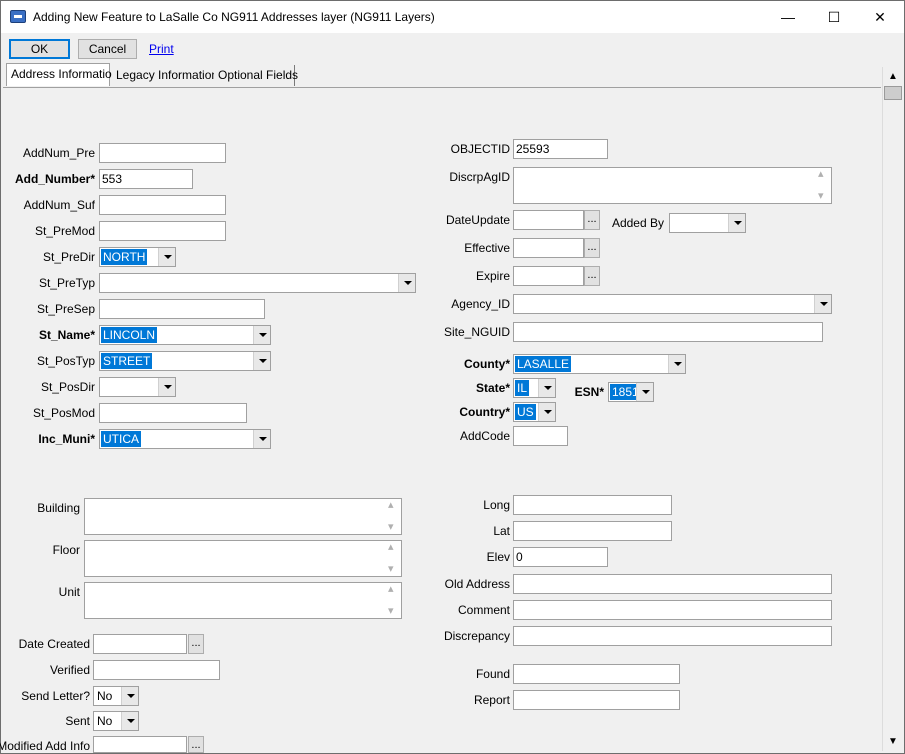 This screenshot has height=754, width=905. Describe the element at coordinates (534, 412) in the screenshot. I see `country-select: US` at that location.